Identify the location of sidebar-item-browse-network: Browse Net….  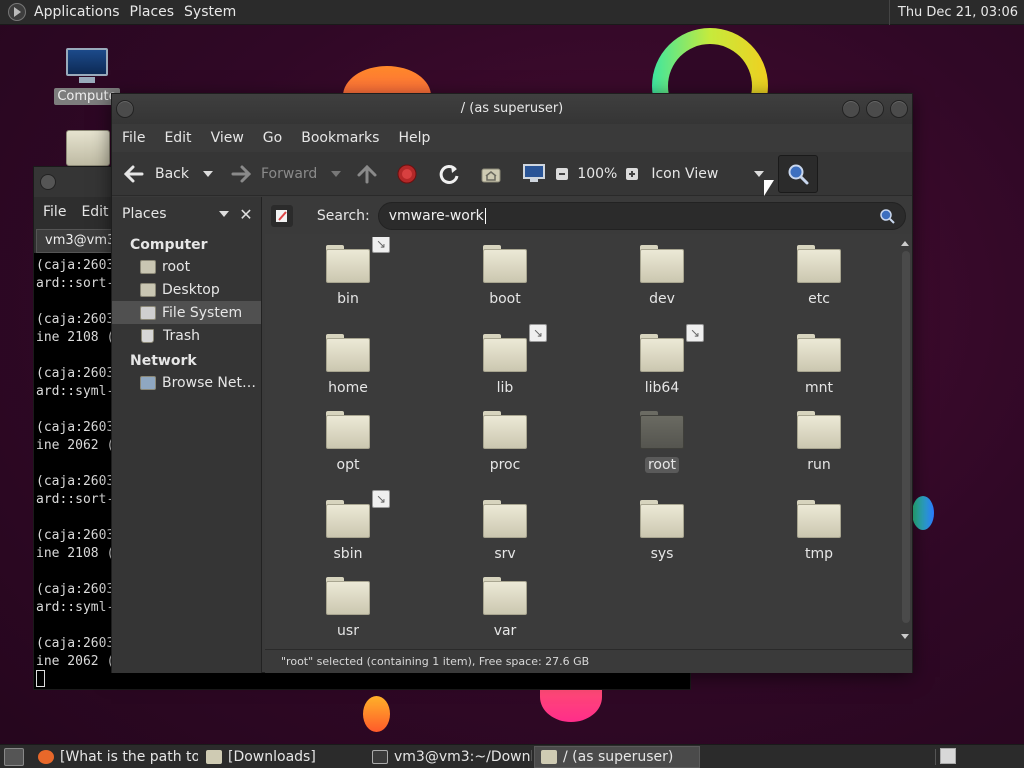
(186, 382).